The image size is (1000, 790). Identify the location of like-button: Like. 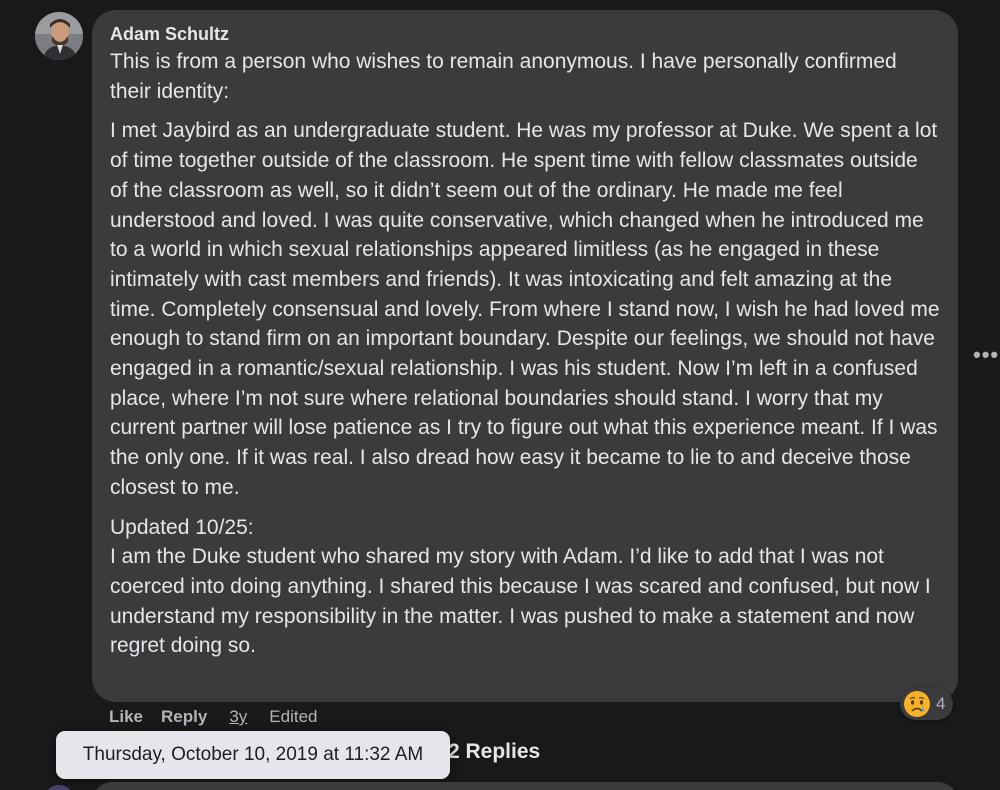
(126, 717).